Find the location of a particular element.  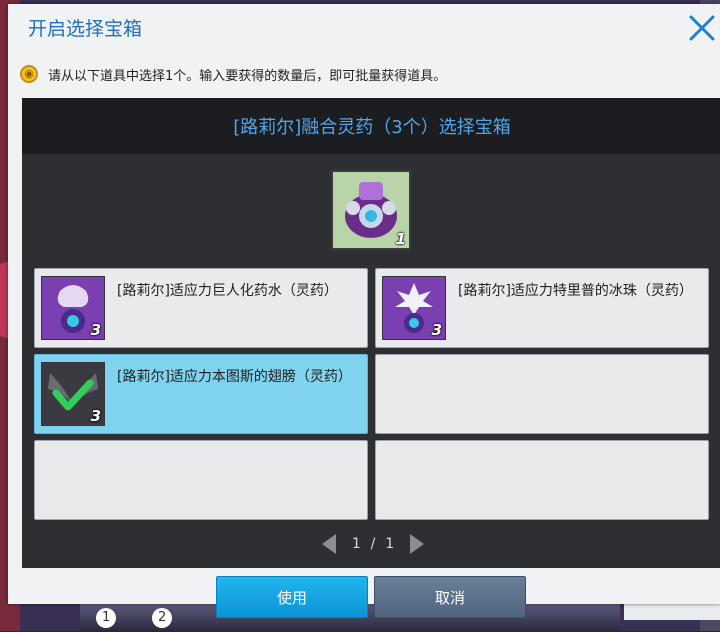

box-preview: 1 is located at coordinates (371, 210).